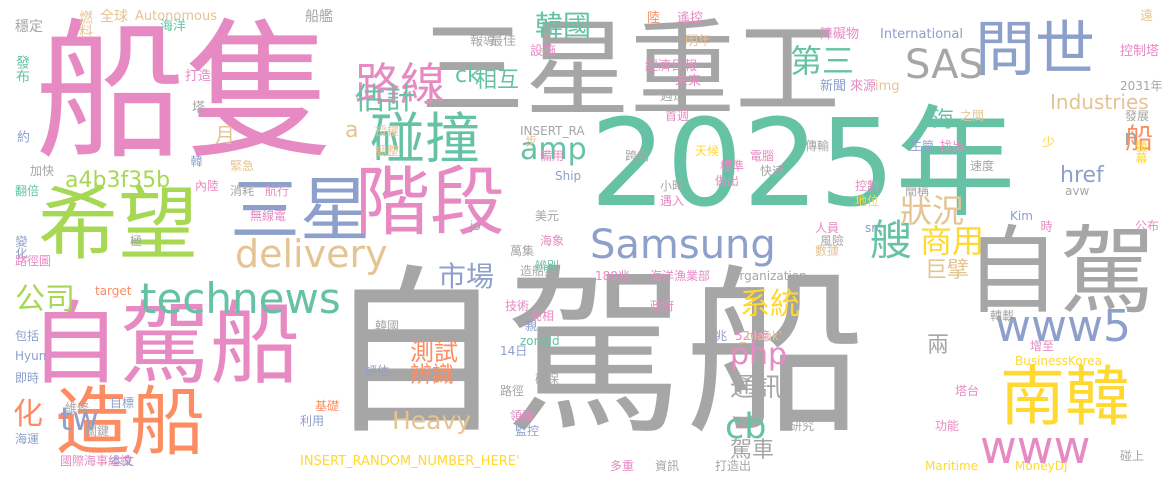 This screenshot has width=1175, height=482. Describe the element at coordinates (377, 371) in the screenshot. I see `word-cloud-word-145: 評估` at that location.